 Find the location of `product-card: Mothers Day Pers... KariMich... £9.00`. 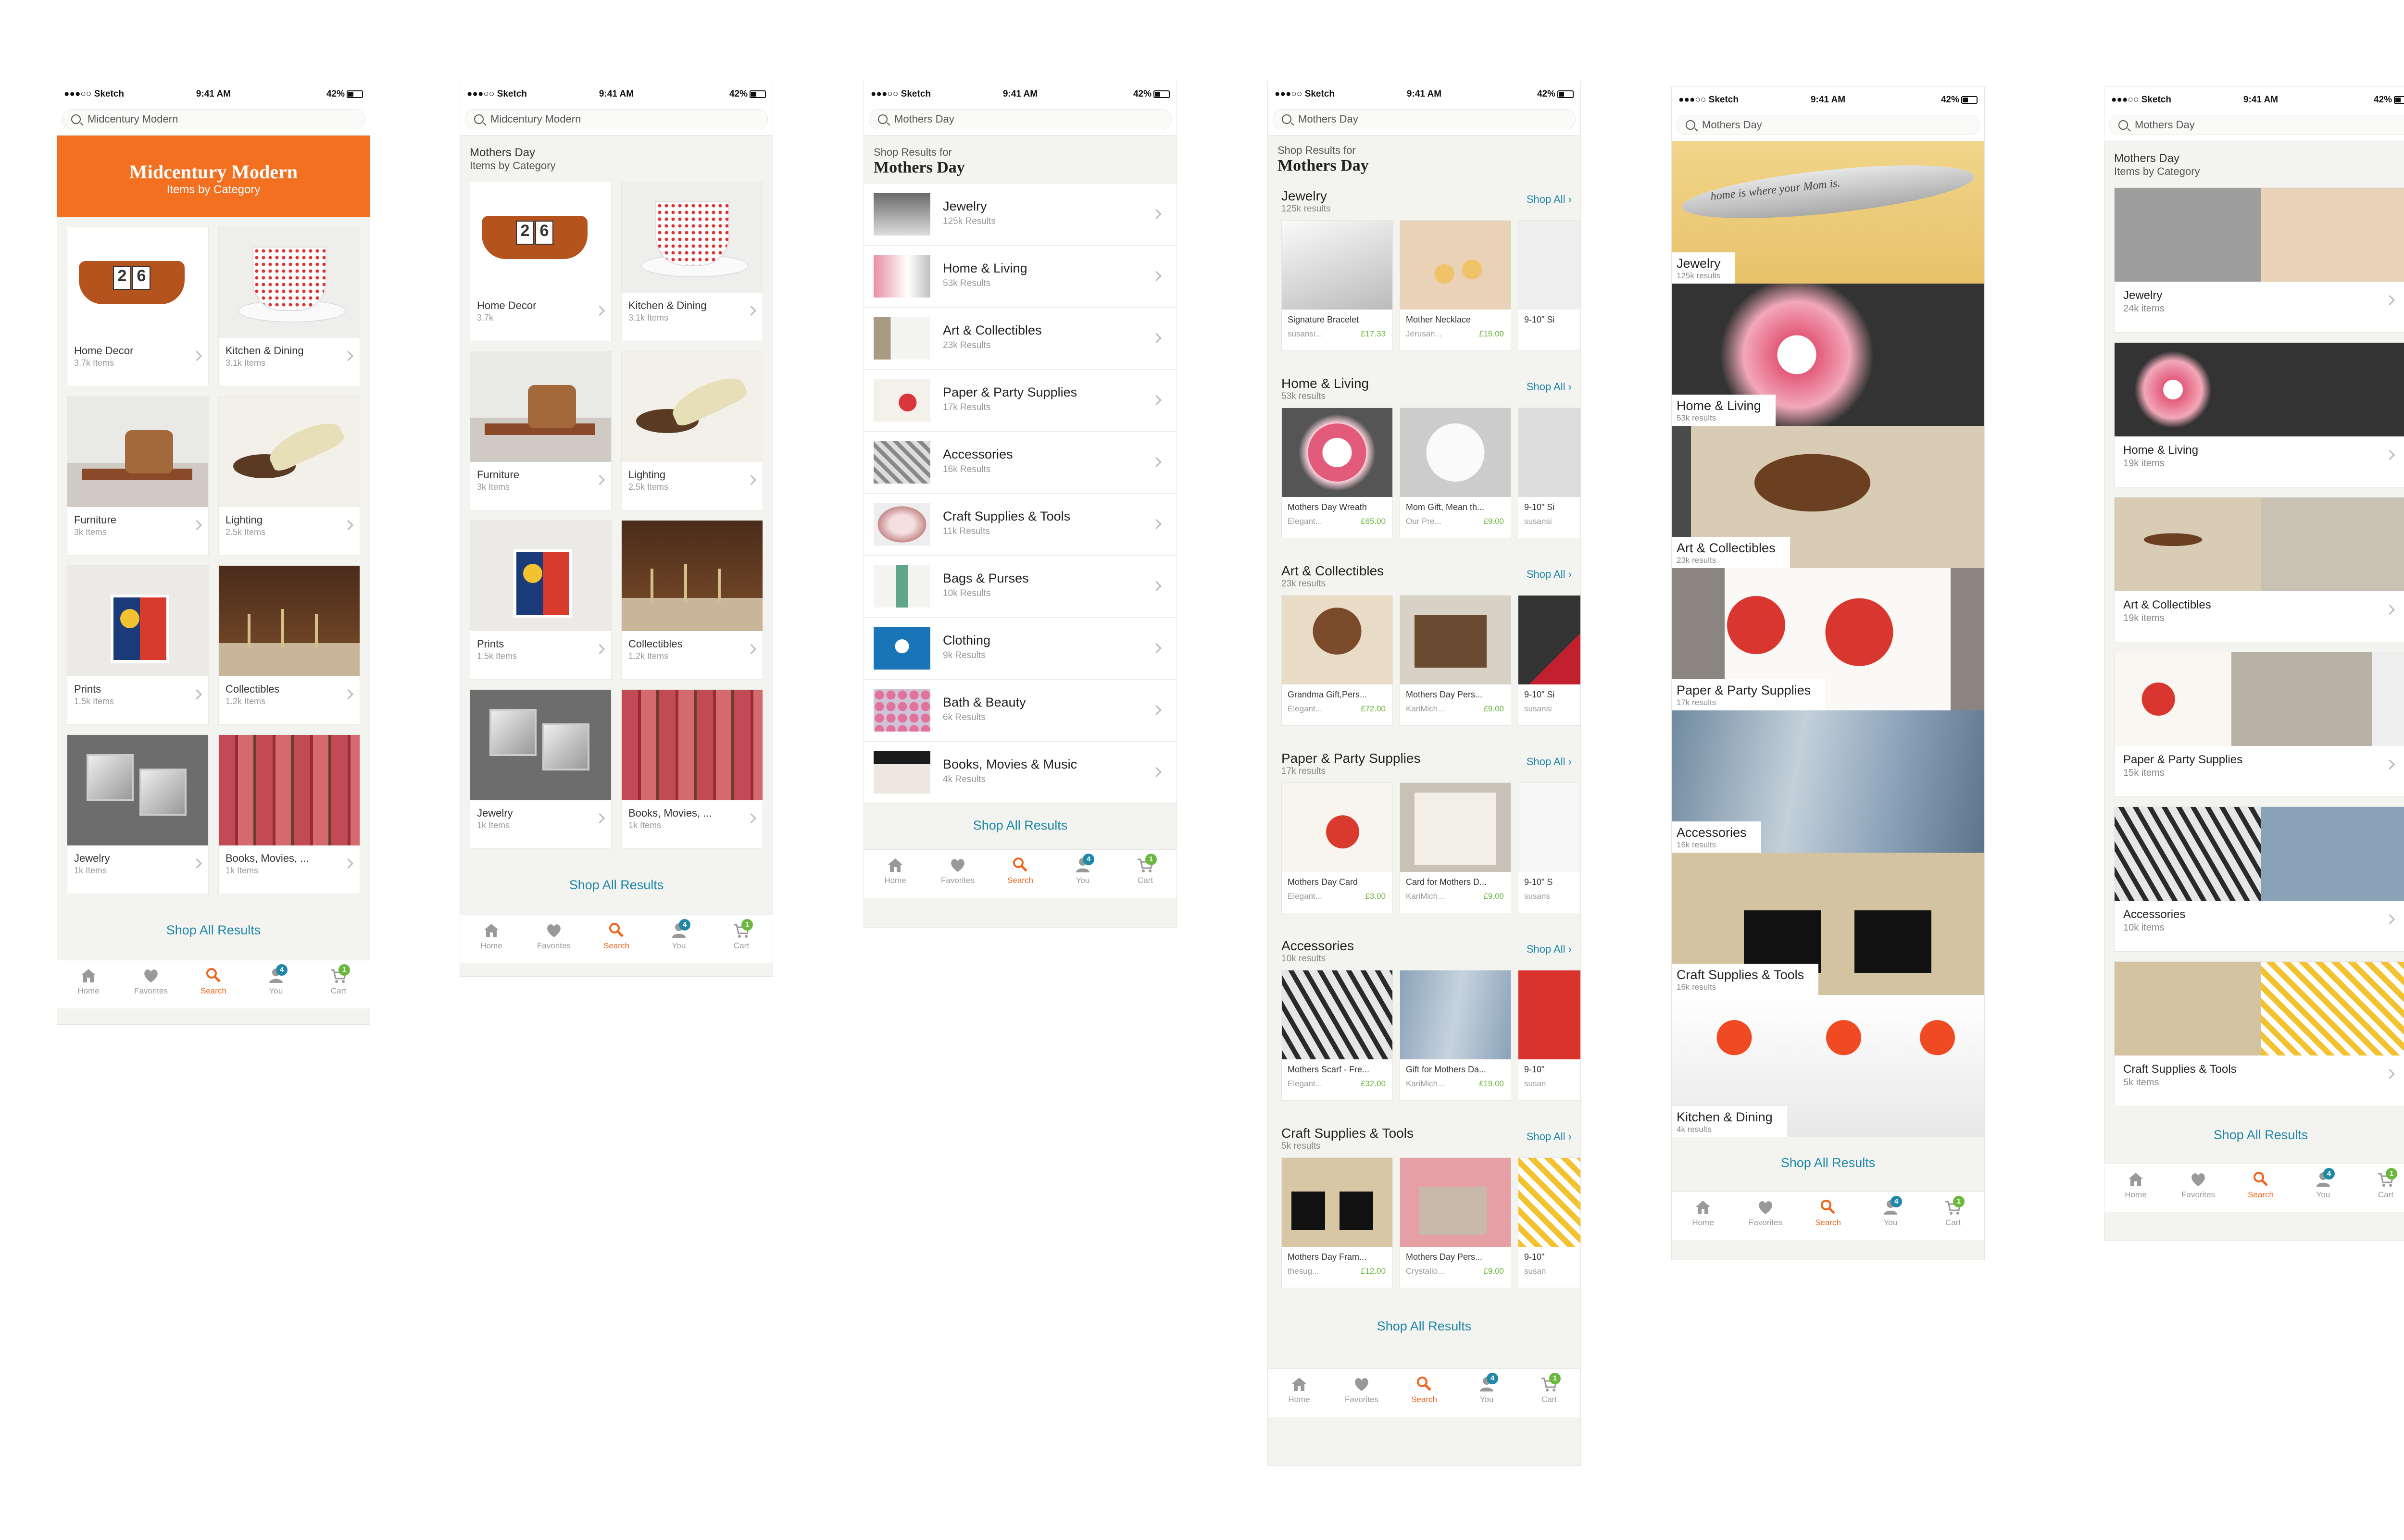

product-card: Mothers Day Pers... KariMich... £9.00 is located at coordinates (1455, 660).